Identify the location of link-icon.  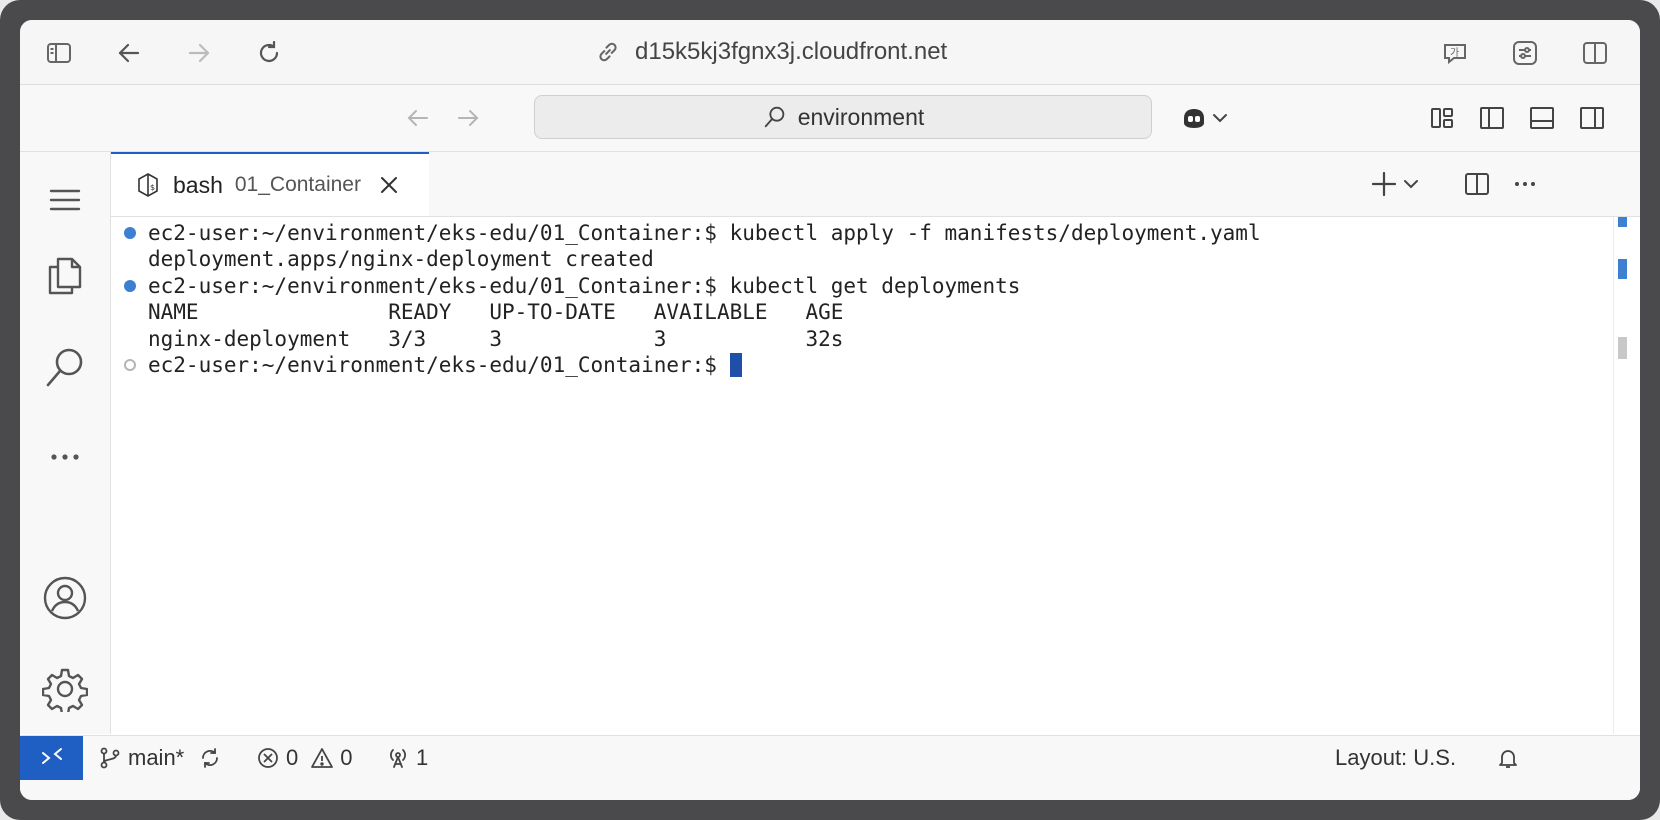
(608, 52).